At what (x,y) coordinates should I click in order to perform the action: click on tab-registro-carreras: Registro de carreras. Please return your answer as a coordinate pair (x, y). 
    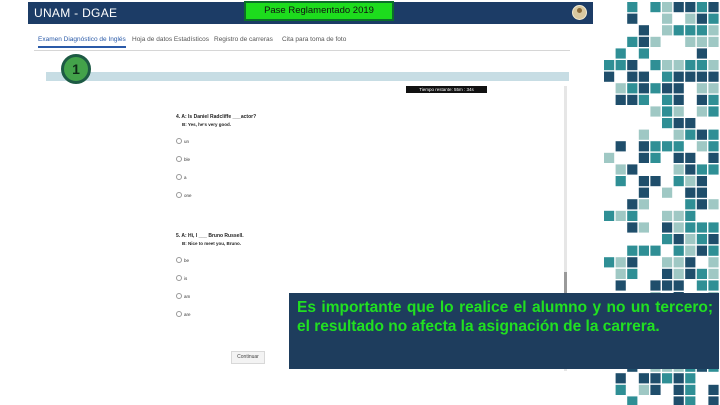
    Looking at the image, I should click on (243, 39).